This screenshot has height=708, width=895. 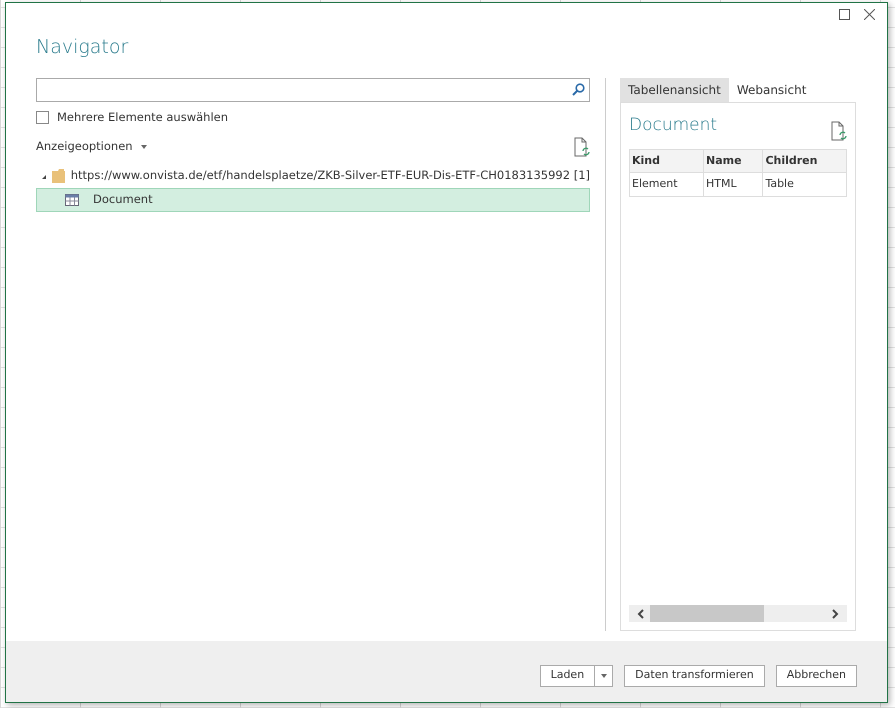 What do you see at coordinates (844, 14) in the screenshot?
I see `maximize-icon` at bounding box center [844, 14].